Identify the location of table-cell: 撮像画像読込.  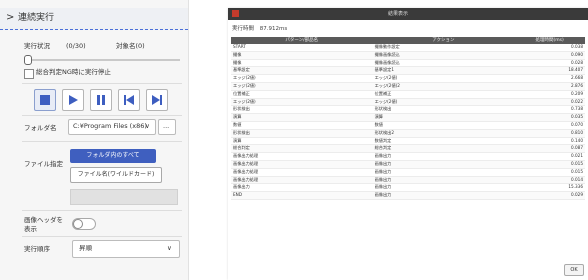
(443, 63).